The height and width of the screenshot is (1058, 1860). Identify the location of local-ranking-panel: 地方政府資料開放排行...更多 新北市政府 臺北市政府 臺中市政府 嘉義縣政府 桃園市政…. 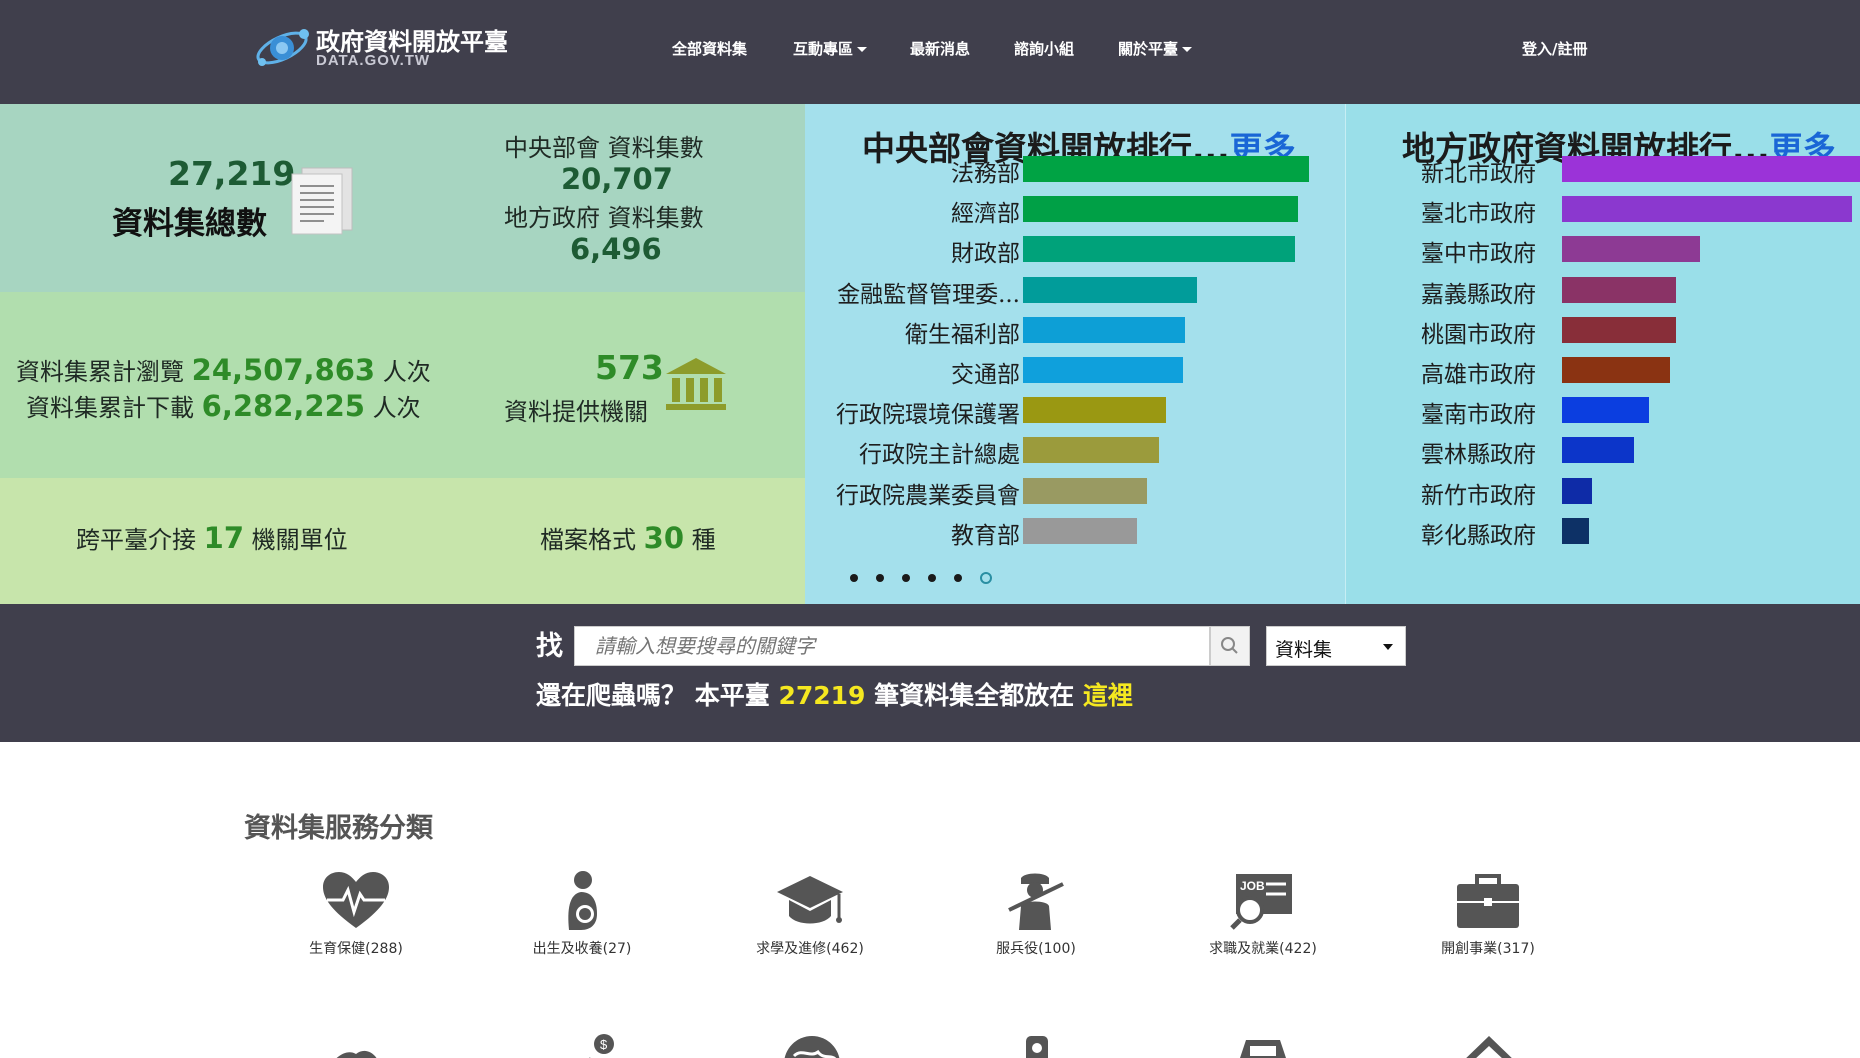
(1602, 354).